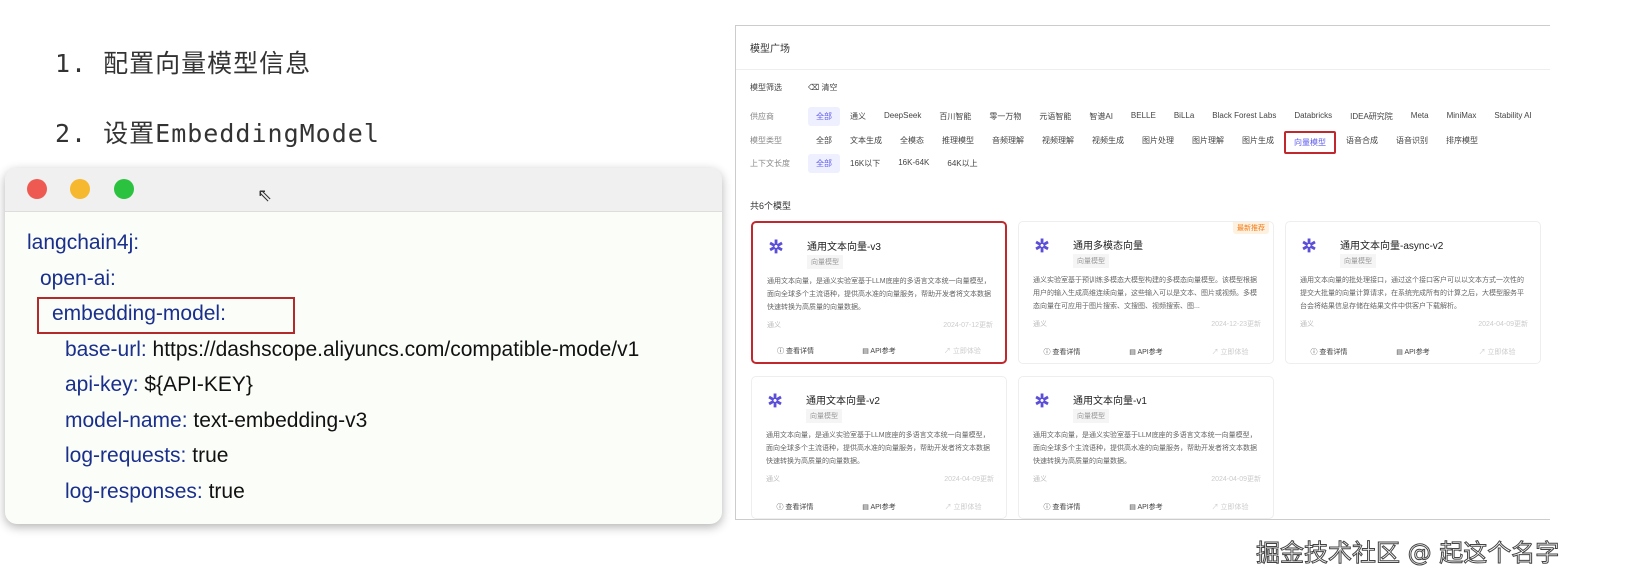 The height and width of the screenshot is (582, 1650). Describe the element at coordinates (277, 420) in the screenshot. I see `yaml-value: text-embedding-v3` at that location.